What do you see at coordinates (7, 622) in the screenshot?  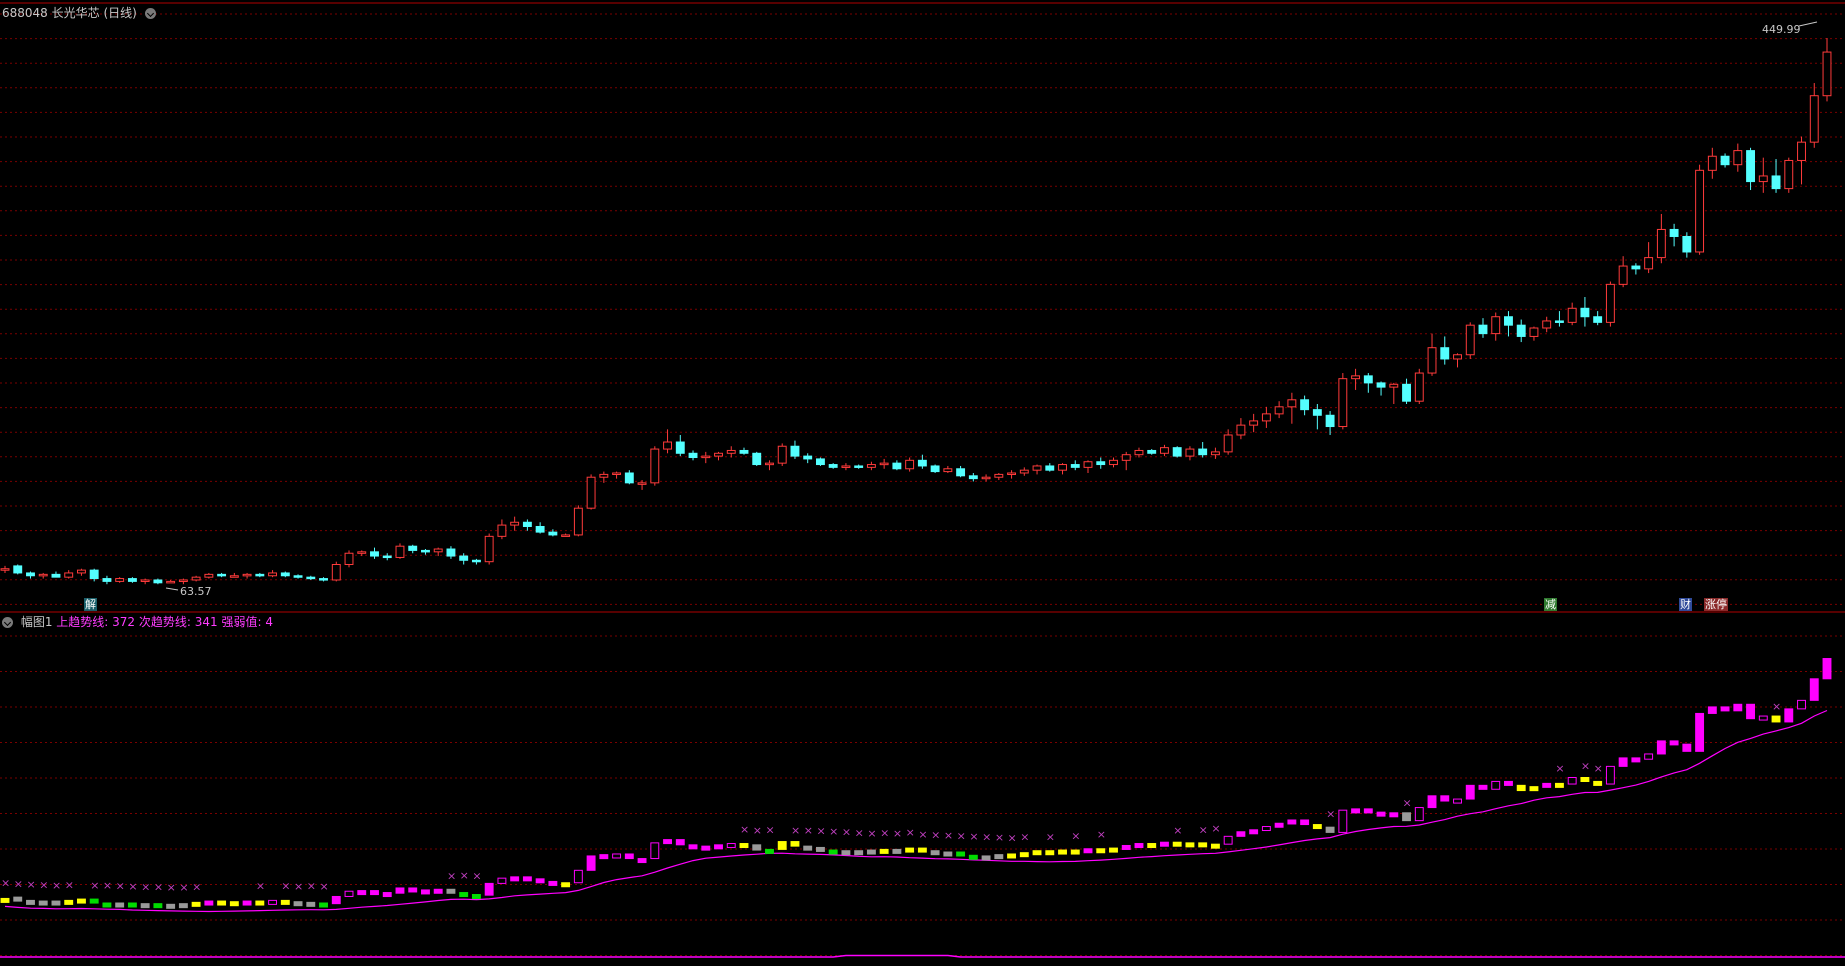 I see `indicator-menu-icon` at bounding box center [7, 622].